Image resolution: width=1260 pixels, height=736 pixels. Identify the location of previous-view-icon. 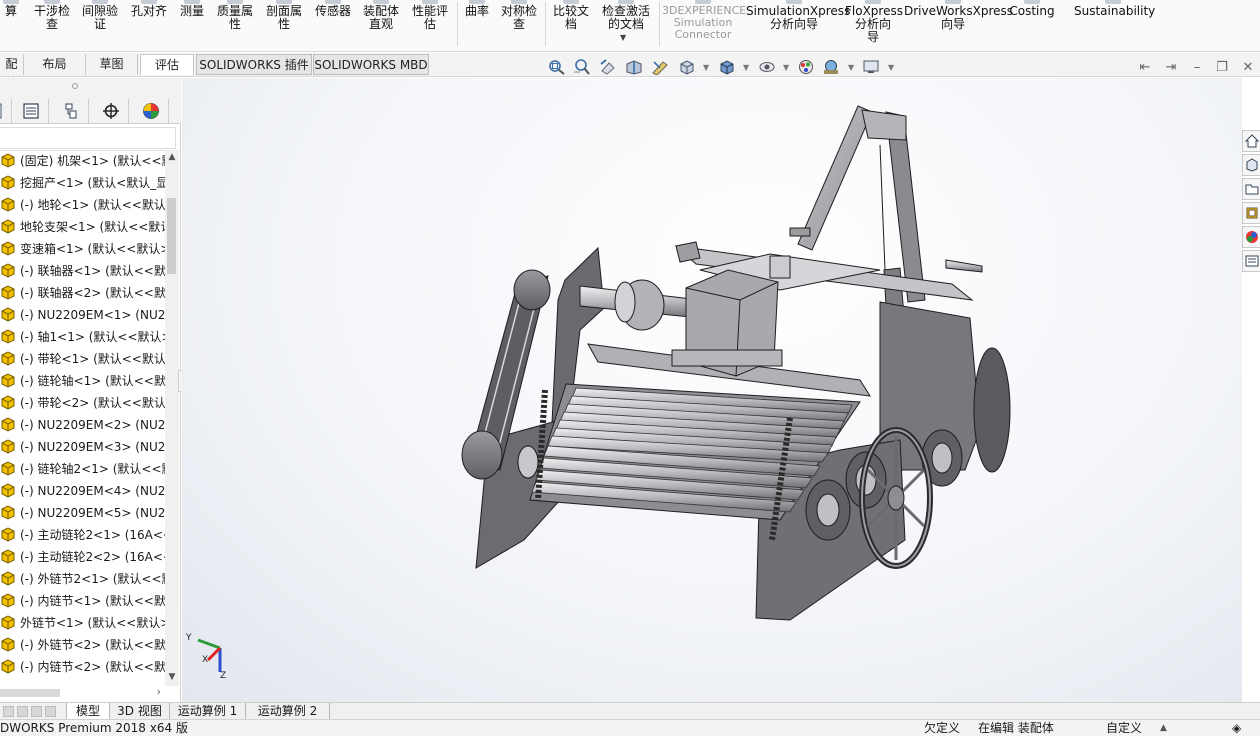
(608, 67).